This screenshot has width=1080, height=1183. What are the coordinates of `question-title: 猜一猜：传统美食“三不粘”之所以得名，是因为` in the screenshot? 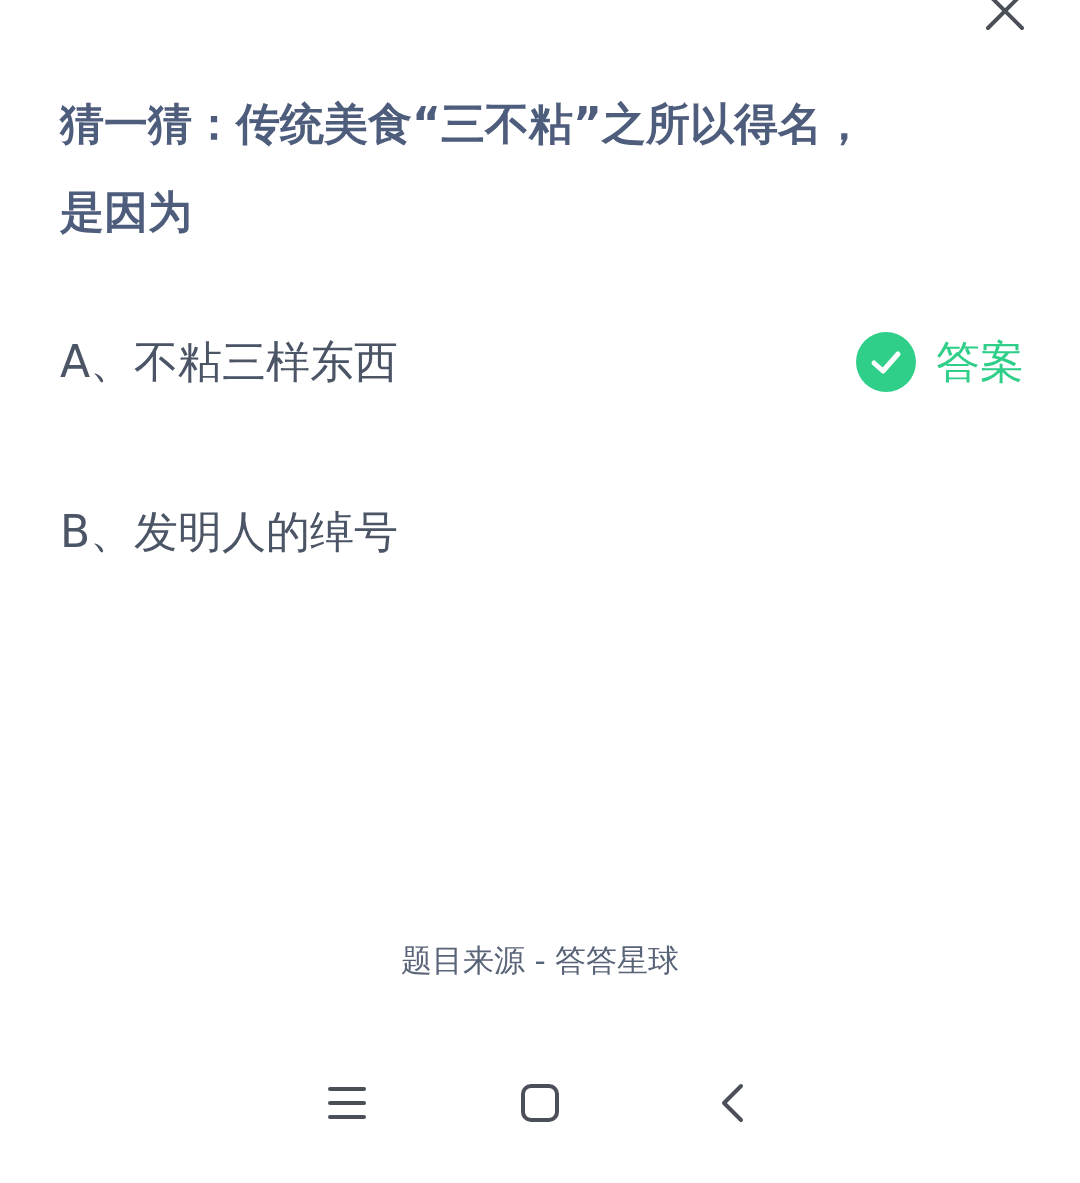 It's located at (463, 168).